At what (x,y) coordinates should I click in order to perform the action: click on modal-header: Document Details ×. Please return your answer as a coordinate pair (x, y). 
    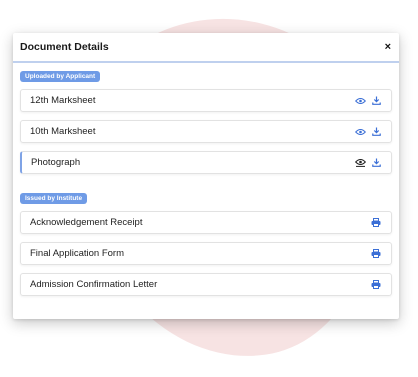
    Looking at the image, I should click on (206, 48).